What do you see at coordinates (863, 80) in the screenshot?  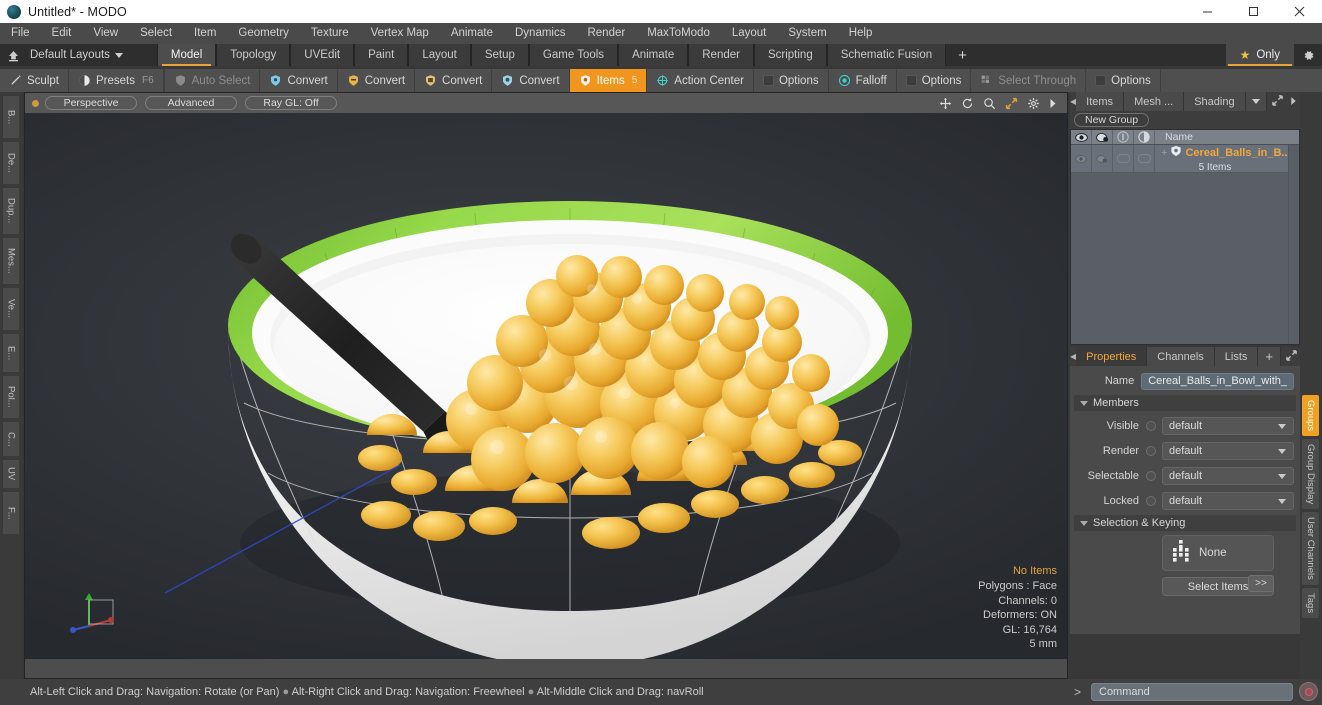 I see `falloff-button: Falloff` at bounding box center [863, 80].